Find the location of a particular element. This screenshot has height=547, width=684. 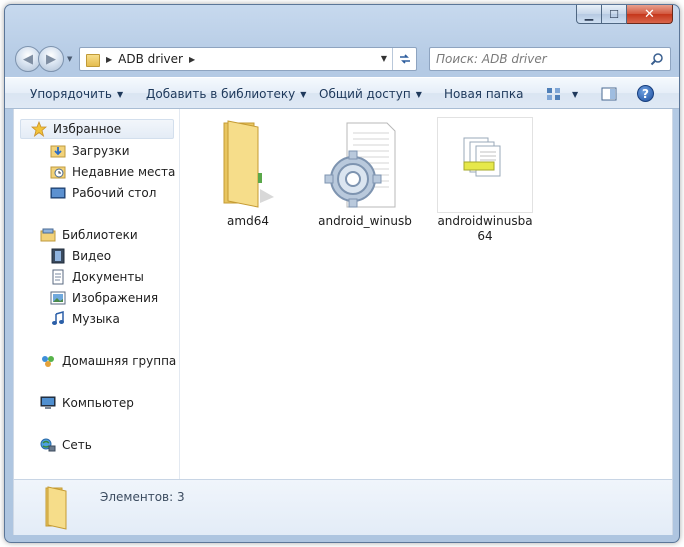

minimize-icon: ▁ is located at coordinates (589, 14).